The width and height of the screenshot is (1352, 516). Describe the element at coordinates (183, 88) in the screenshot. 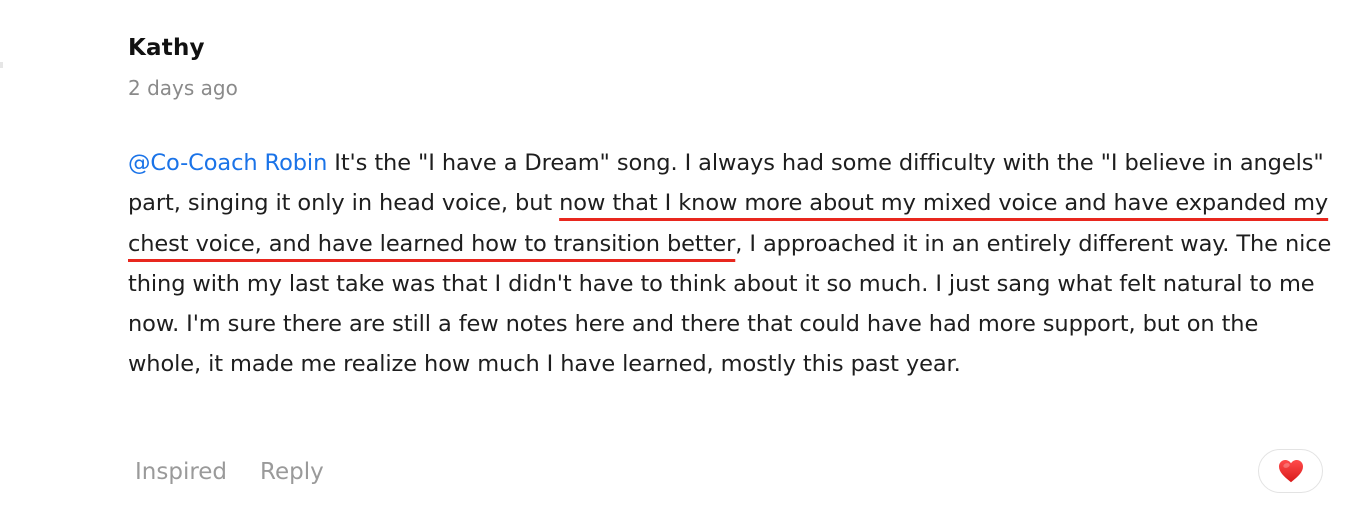

I see `comment-timestamp: 2 days ago` at that location.